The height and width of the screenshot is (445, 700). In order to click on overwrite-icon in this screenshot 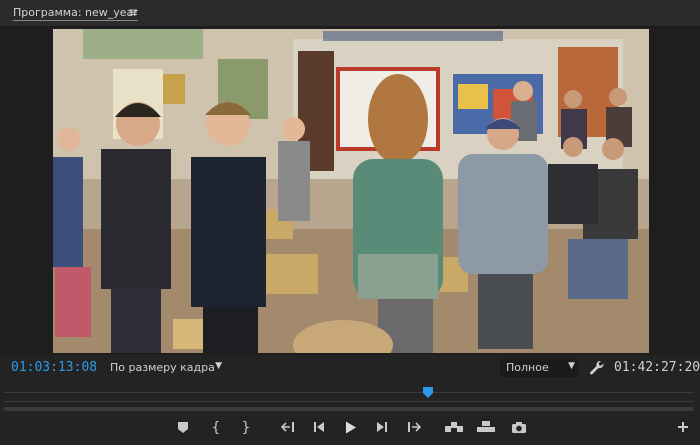, I will do `click(486, 428)`.